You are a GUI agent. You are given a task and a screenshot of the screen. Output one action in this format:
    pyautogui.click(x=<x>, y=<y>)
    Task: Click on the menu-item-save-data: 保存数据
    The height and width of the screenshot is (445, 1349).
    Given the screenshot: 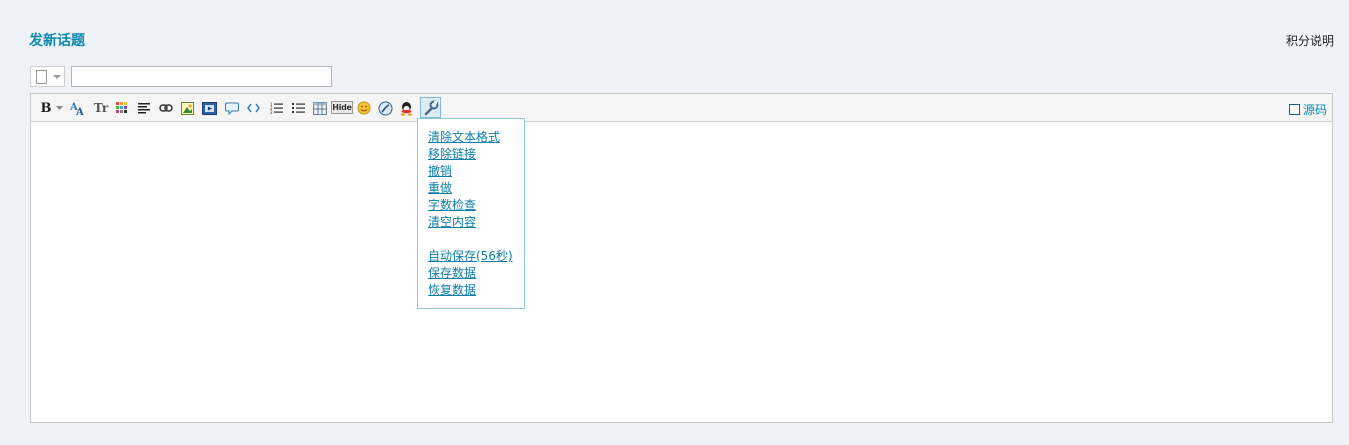 What is the action you would take?
    pyautogui.click(x=471, y=273)
    